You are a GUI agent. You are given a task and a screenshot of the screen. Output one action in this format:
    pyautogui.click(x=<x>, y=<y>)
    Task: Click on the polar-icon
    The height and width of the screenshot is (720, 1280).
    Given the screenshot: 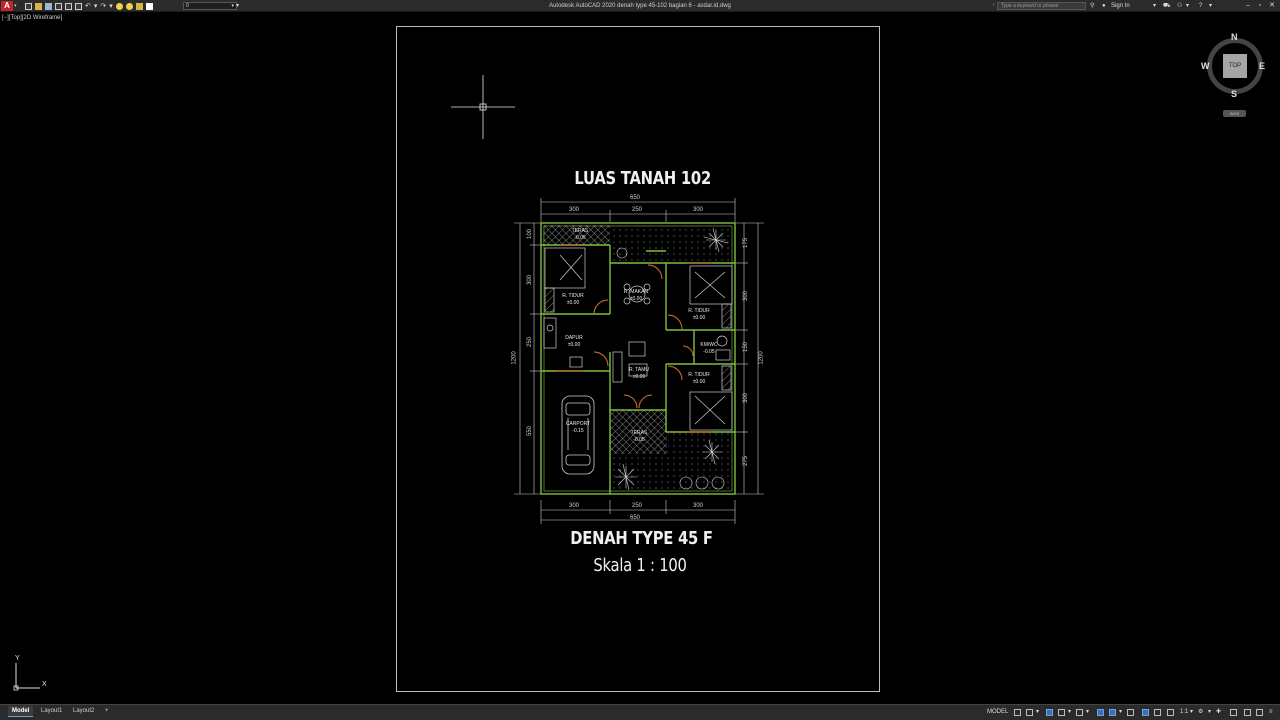 What is the action you would take?
    pyautogui.click(x=1061, y=712)
    